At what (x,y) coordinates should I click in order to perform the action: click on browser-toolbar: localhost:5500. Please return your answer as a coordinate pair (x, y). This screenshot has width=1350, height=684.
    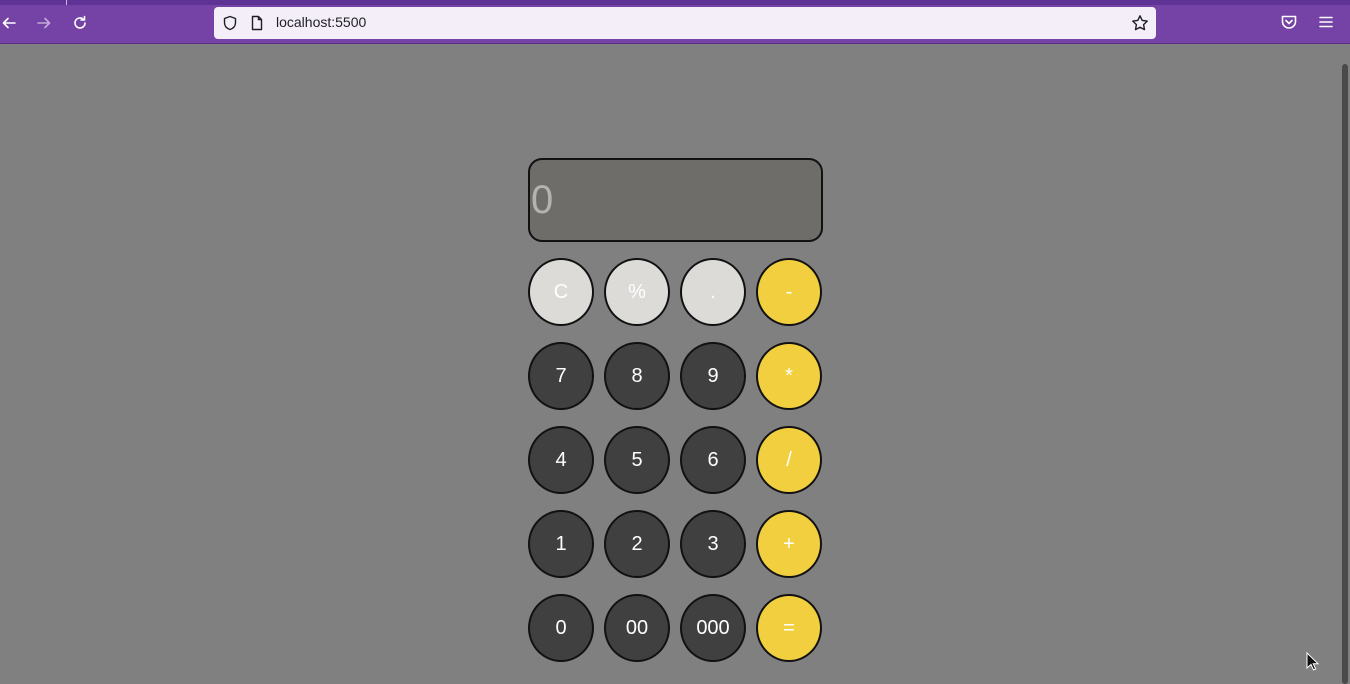
    Looking at the image, I should click on (675, 22).